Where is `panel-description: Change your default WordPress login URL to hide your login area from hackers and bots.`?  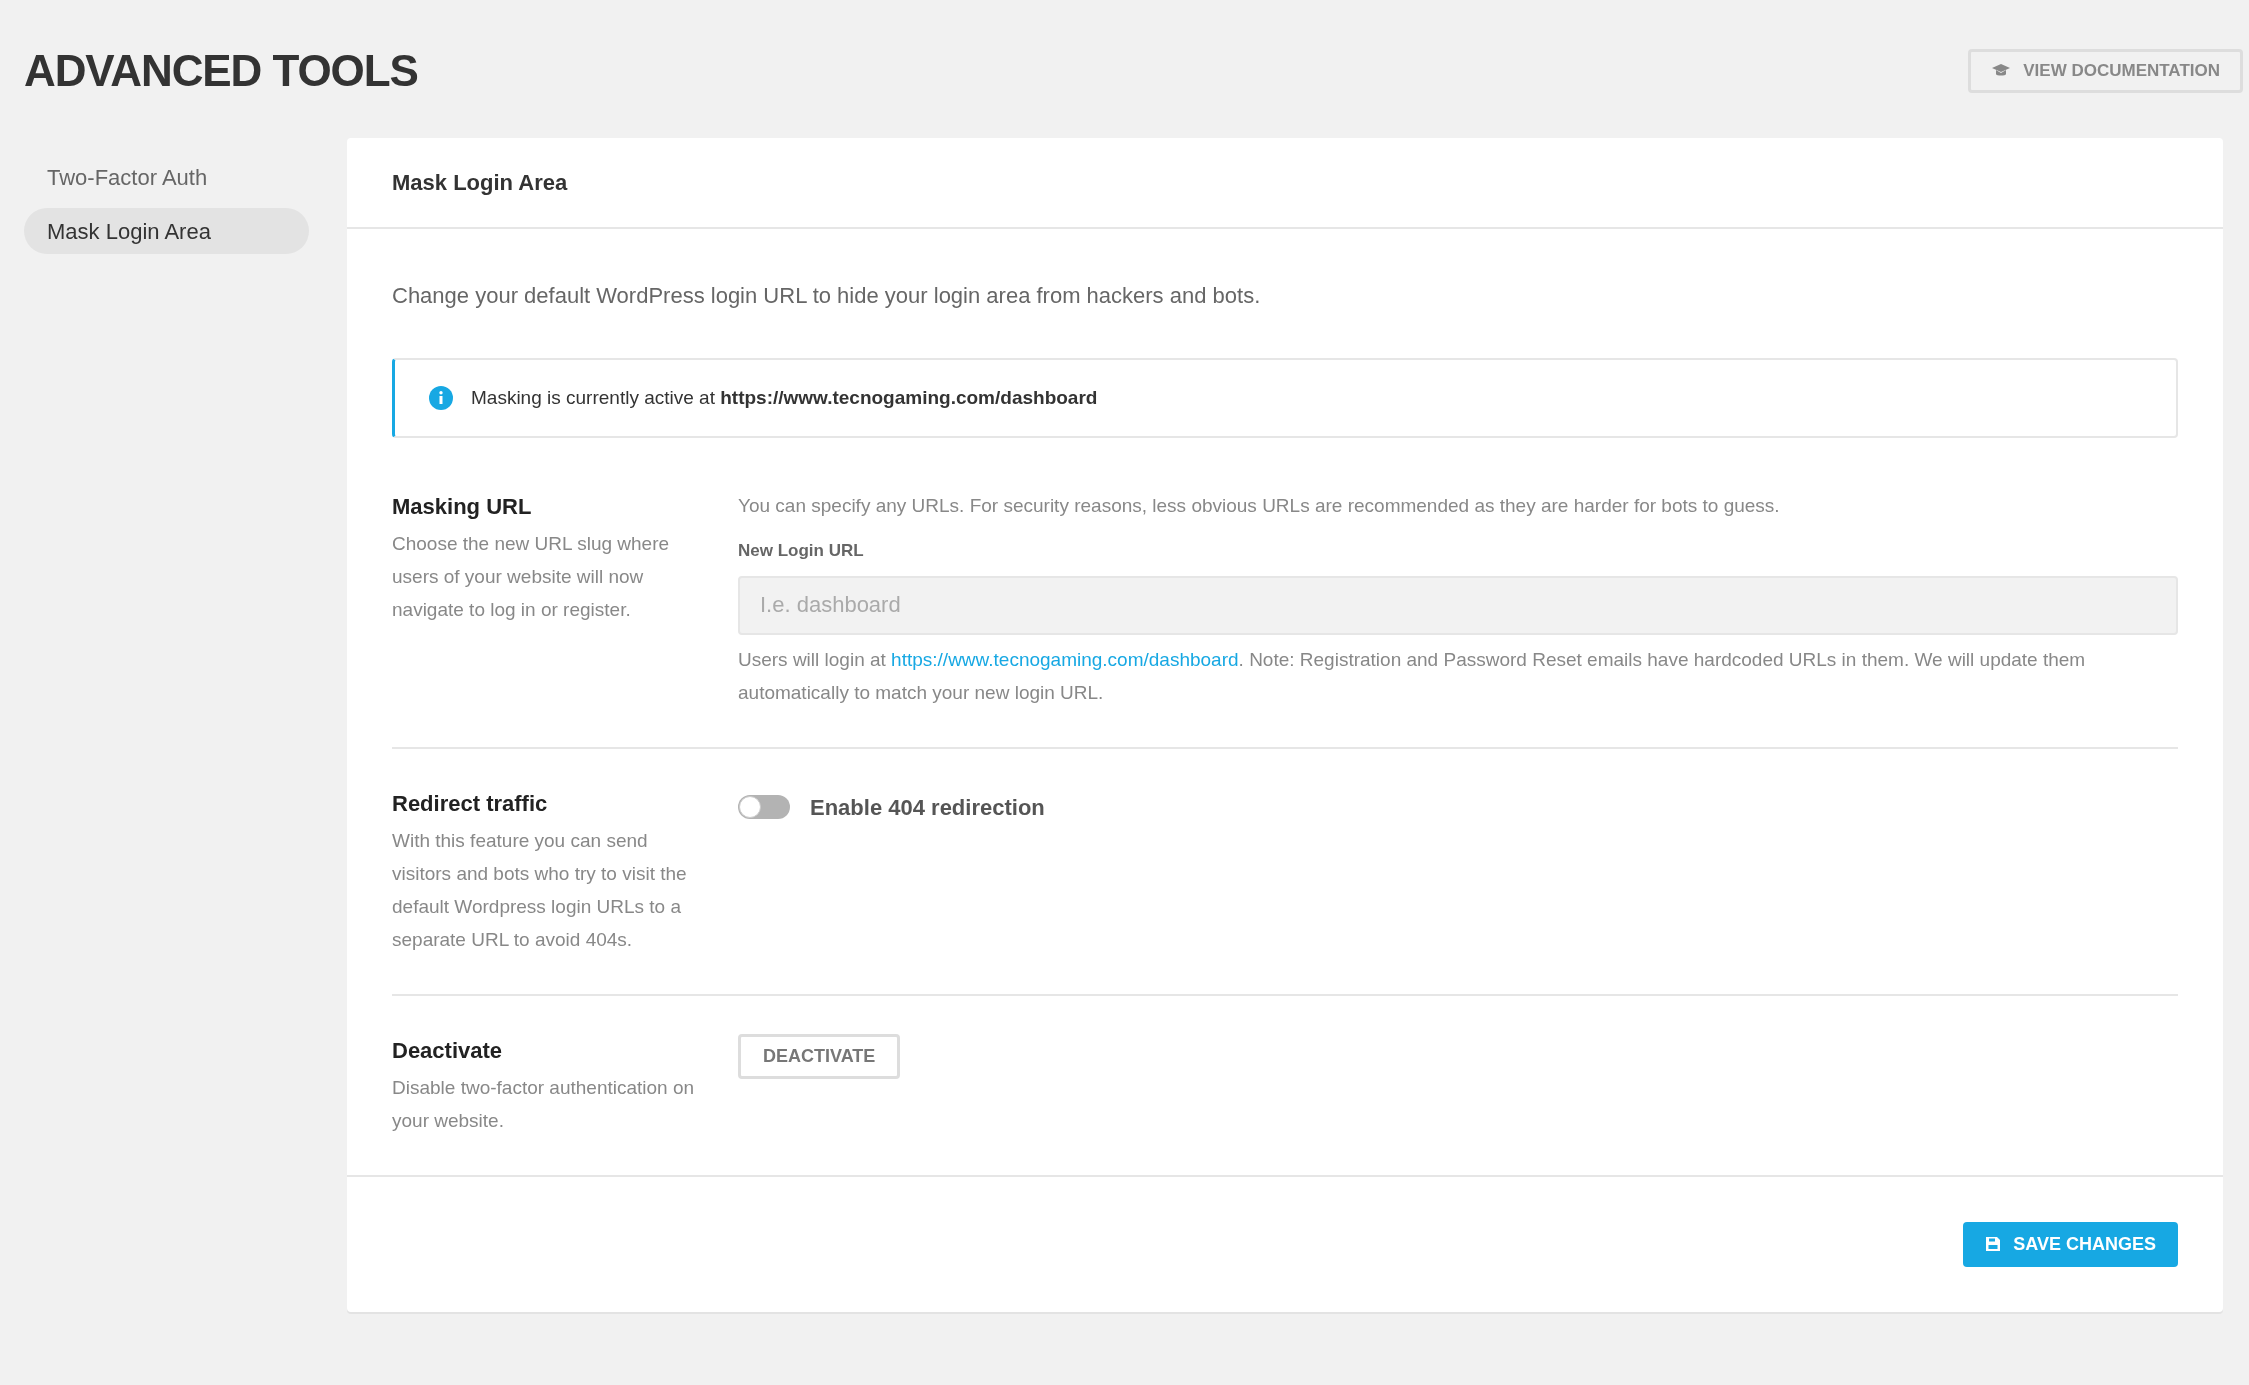 panel-description: Change your default WordPress login URL to hide your login area from hackers and bots. is located at coordinates (827, 296).